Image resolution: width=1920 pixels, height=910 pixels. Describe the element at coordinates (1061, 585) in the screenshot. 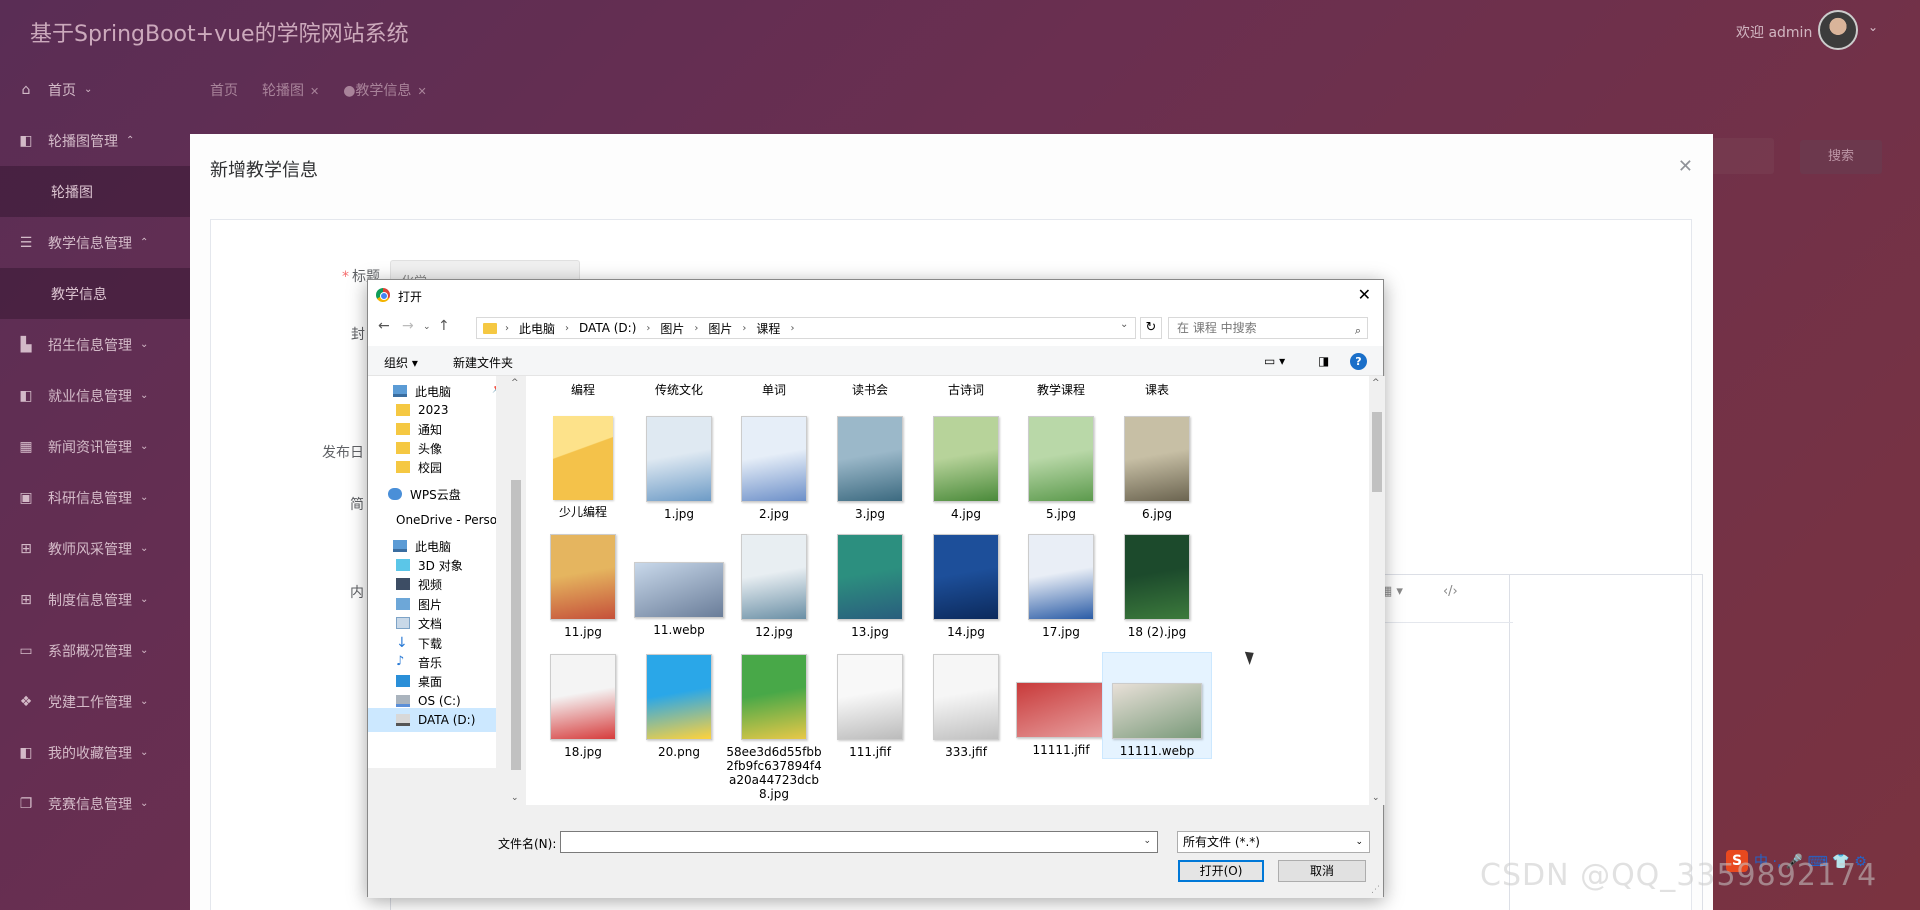

I see `file-item: 17.jpg` at that location.